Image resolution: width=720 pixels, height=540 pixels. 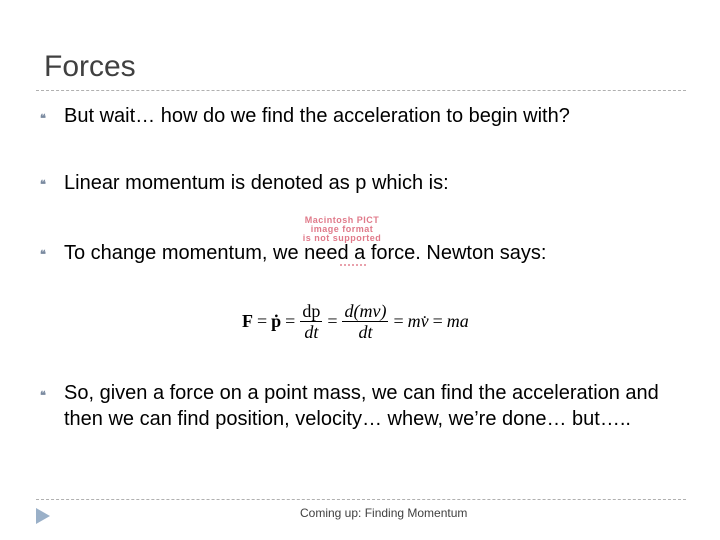 I want to click on eq-fraction-dmv-dt: d(mv) dt, so click(x=365, y=321).